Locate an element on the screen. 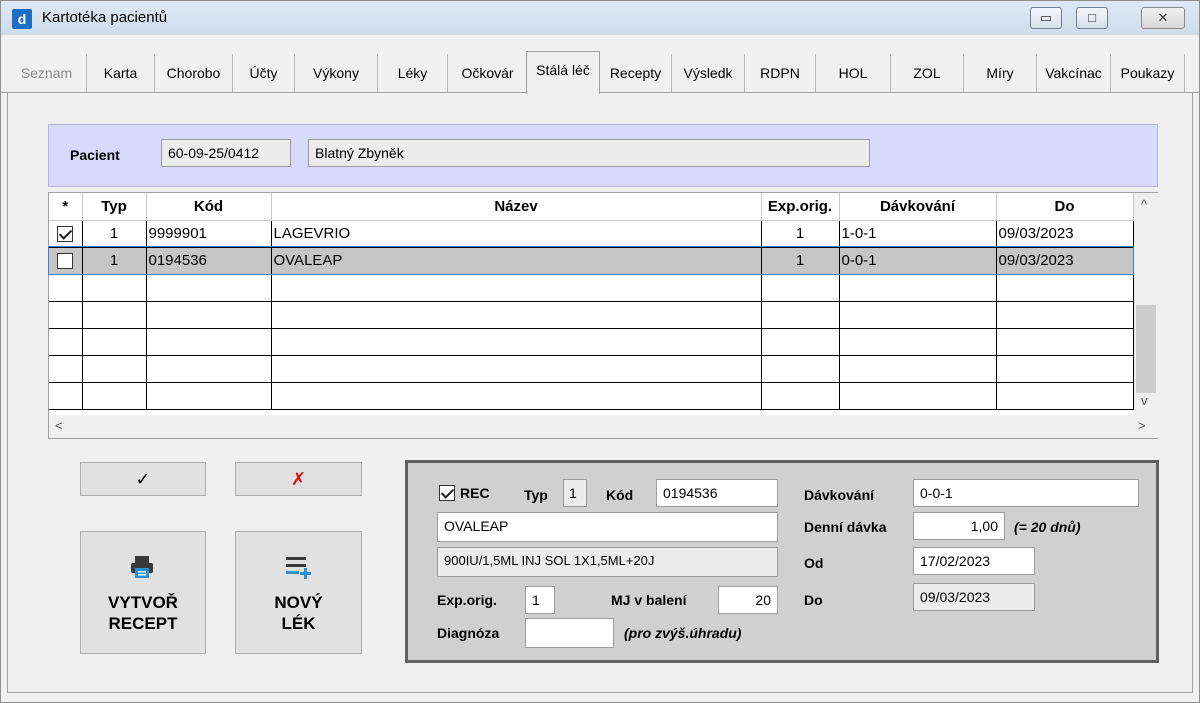  do-field: 09/03/2023 is located at coordinates (974, 597).